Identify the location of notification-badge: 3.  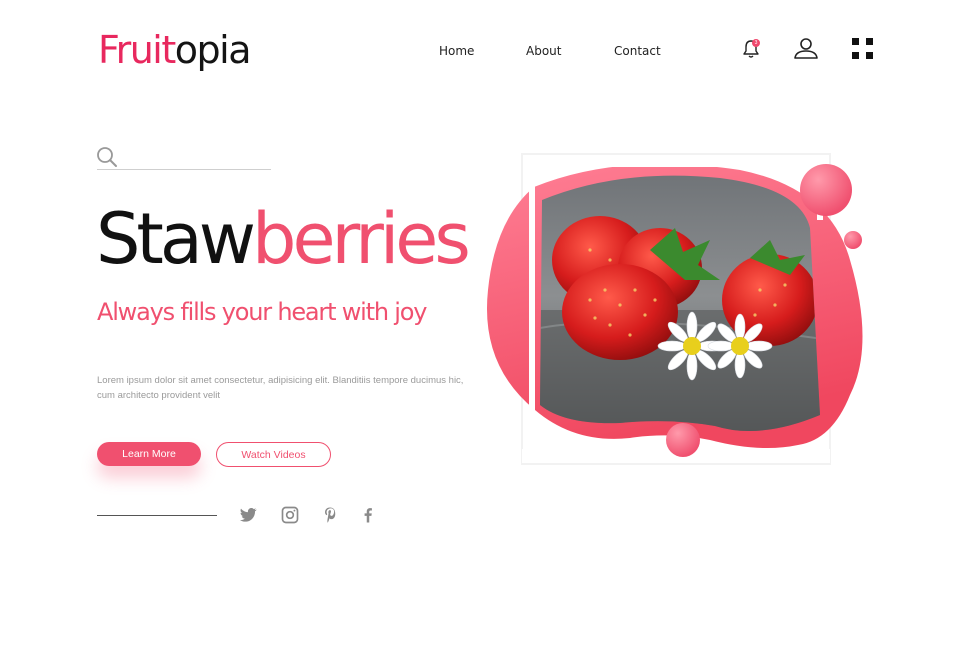
(756, 43).